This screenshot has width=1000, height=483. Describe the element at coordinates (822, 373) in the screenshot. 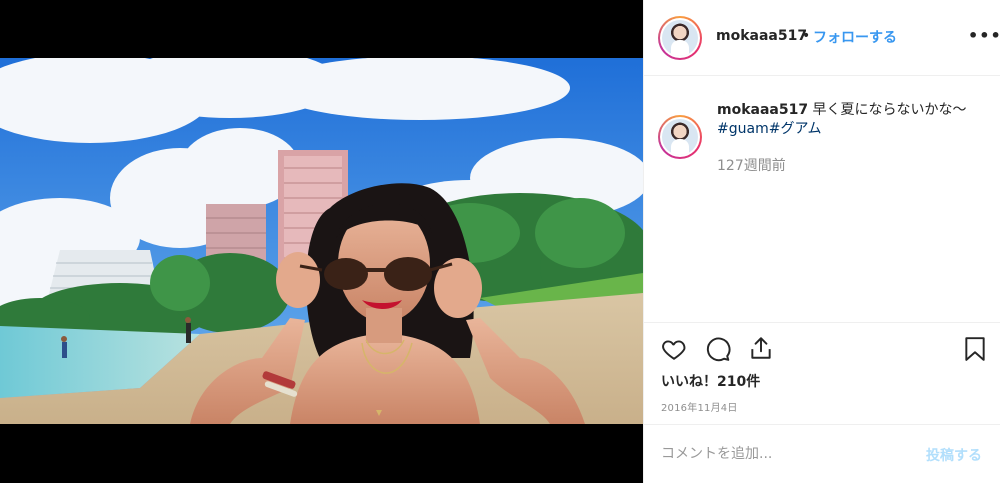

I see `action-bar: いいね！210件 2016年11月4日` at that location.